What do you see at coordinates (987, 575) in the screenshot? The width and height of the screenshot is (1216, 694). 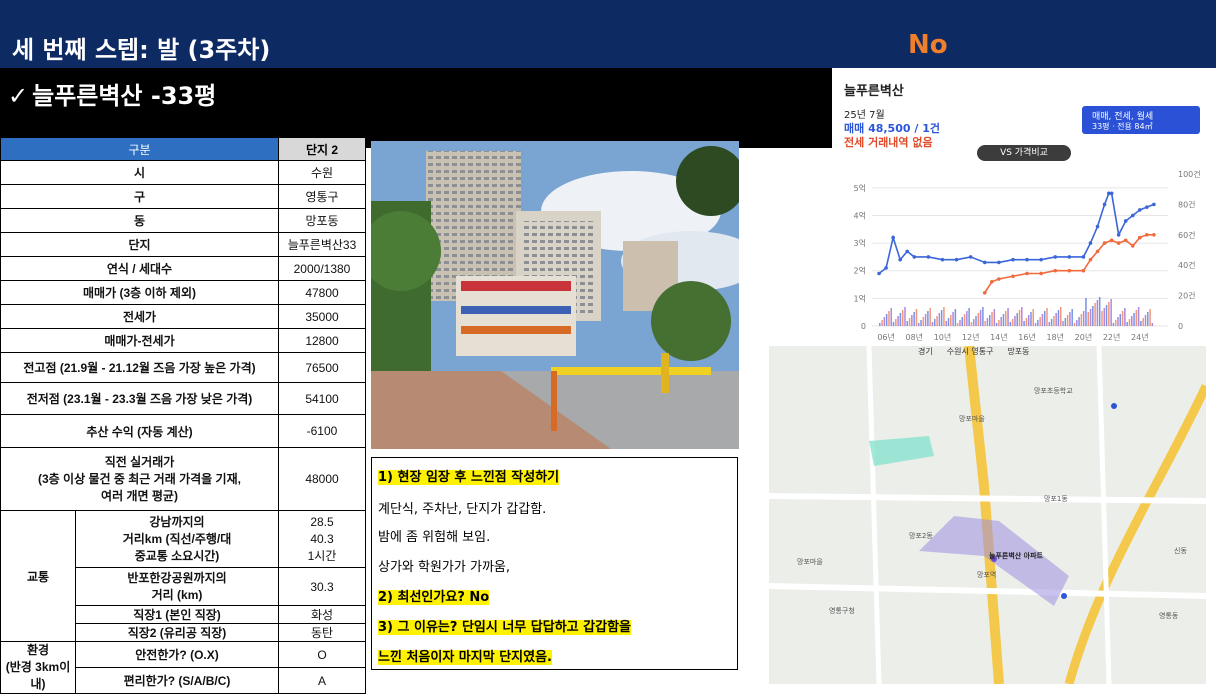 I see `map-label: 망포역` at bounding box center [987, 575].